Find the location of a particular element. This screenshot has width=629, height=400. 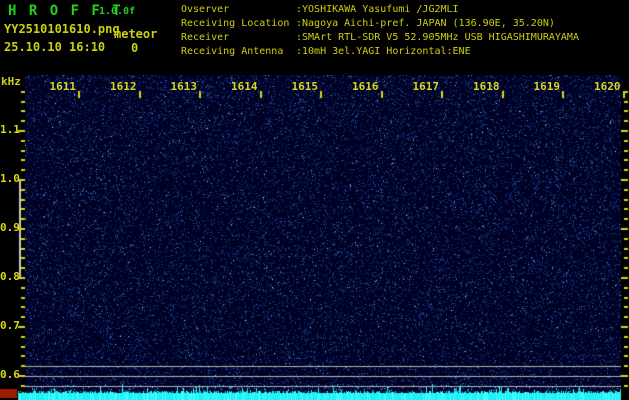

time-label: 1618 is located at coordinates (486, 86).